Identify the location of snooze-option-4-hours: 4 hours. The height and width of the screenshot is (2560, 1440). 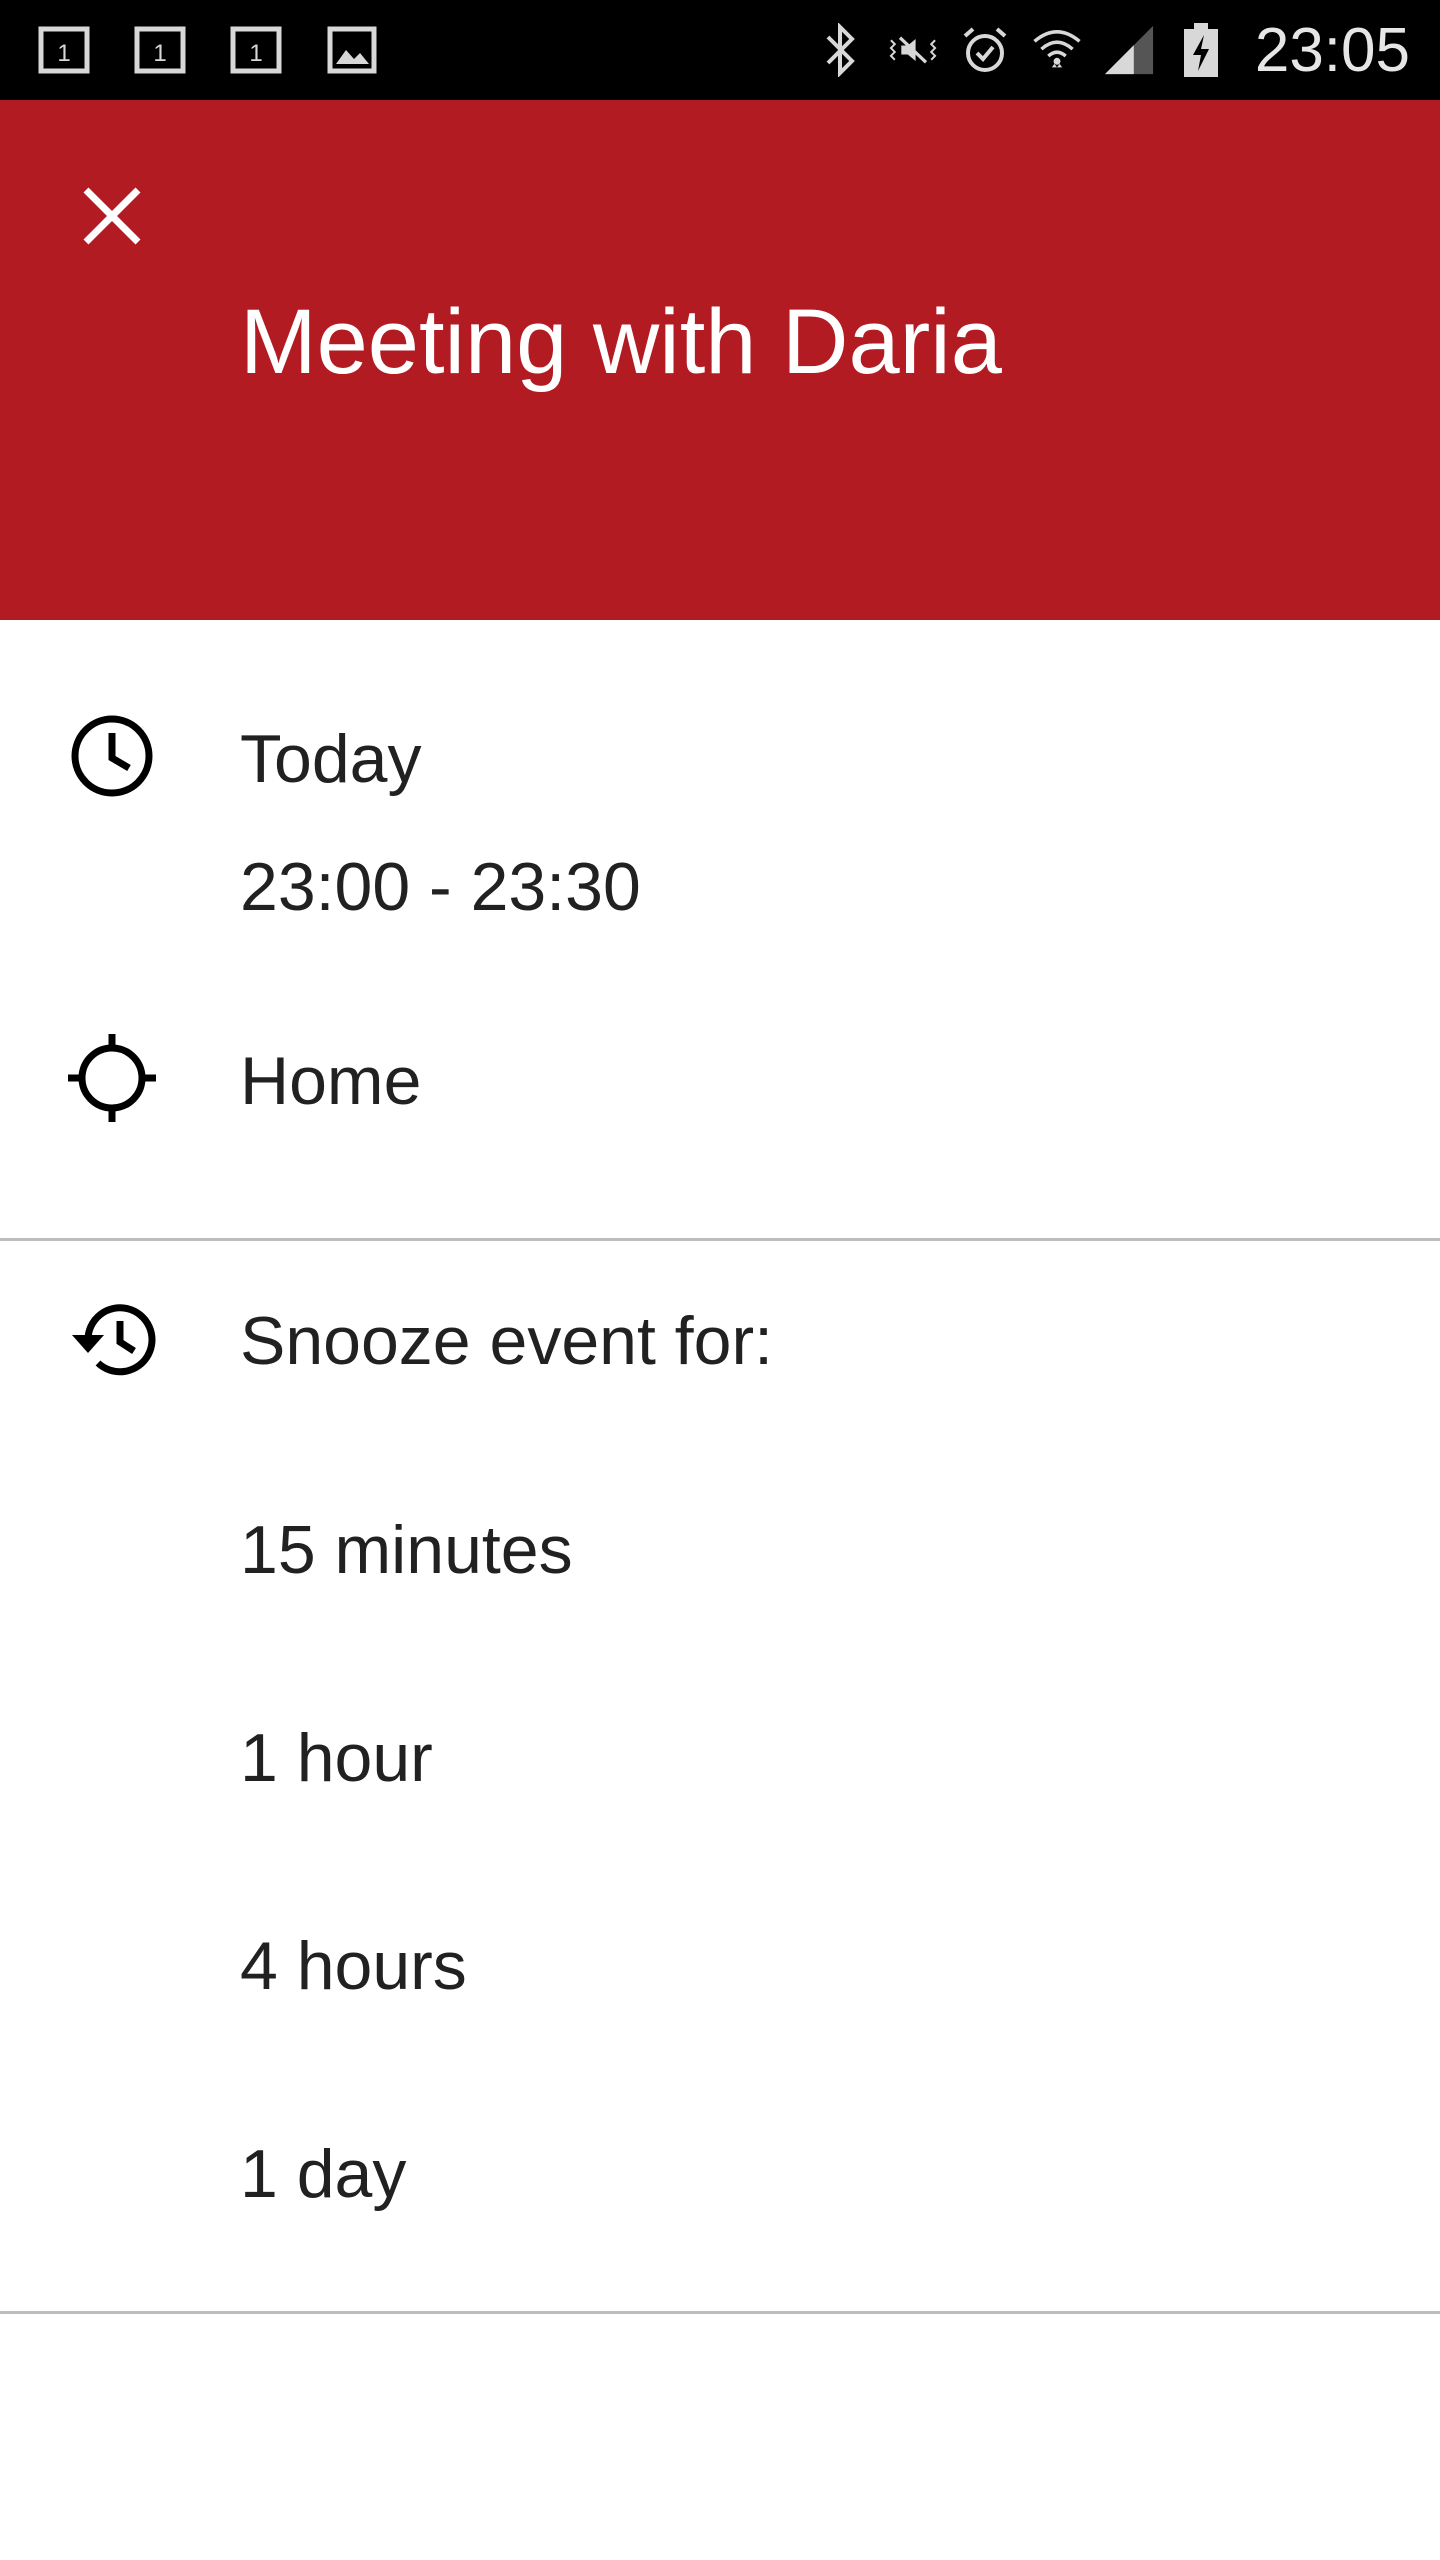
(720, 1966).